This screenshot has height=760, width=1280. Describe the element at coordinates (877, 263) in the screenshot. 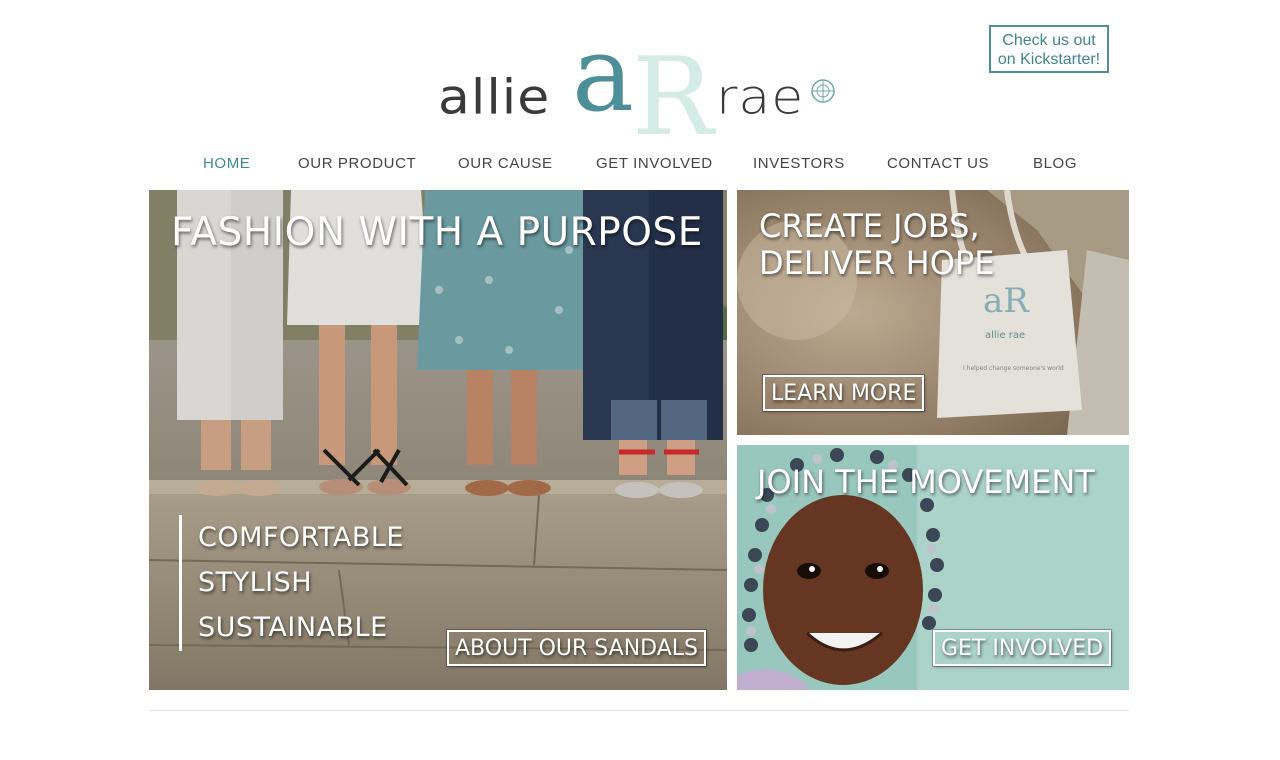

I see `tile-jobs-title-line2: DELIVER HOPE` at that location.